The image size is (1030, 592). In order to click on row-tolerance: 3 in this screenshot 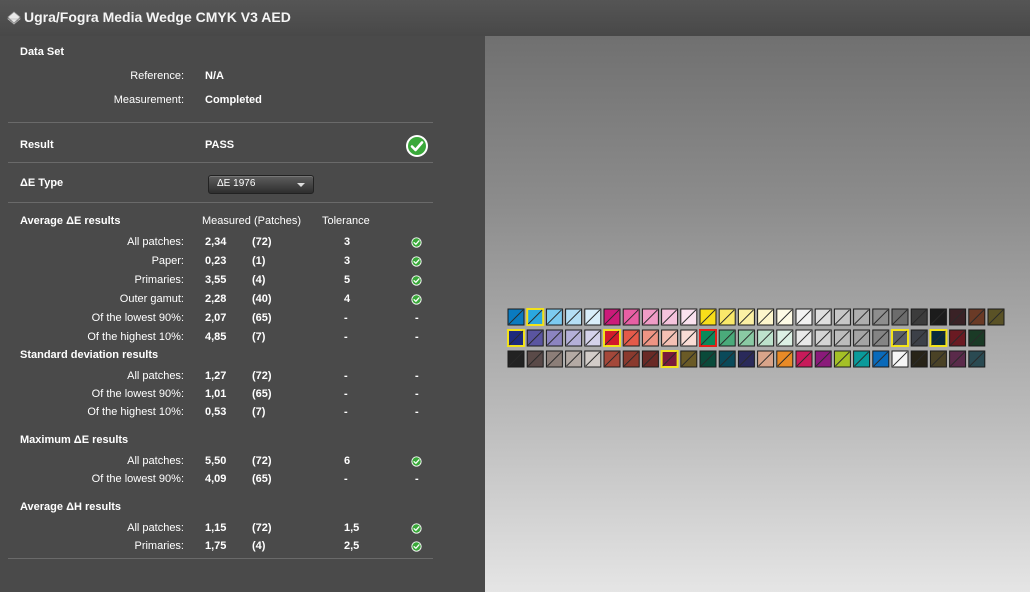, I will do `click(347, 261)`.